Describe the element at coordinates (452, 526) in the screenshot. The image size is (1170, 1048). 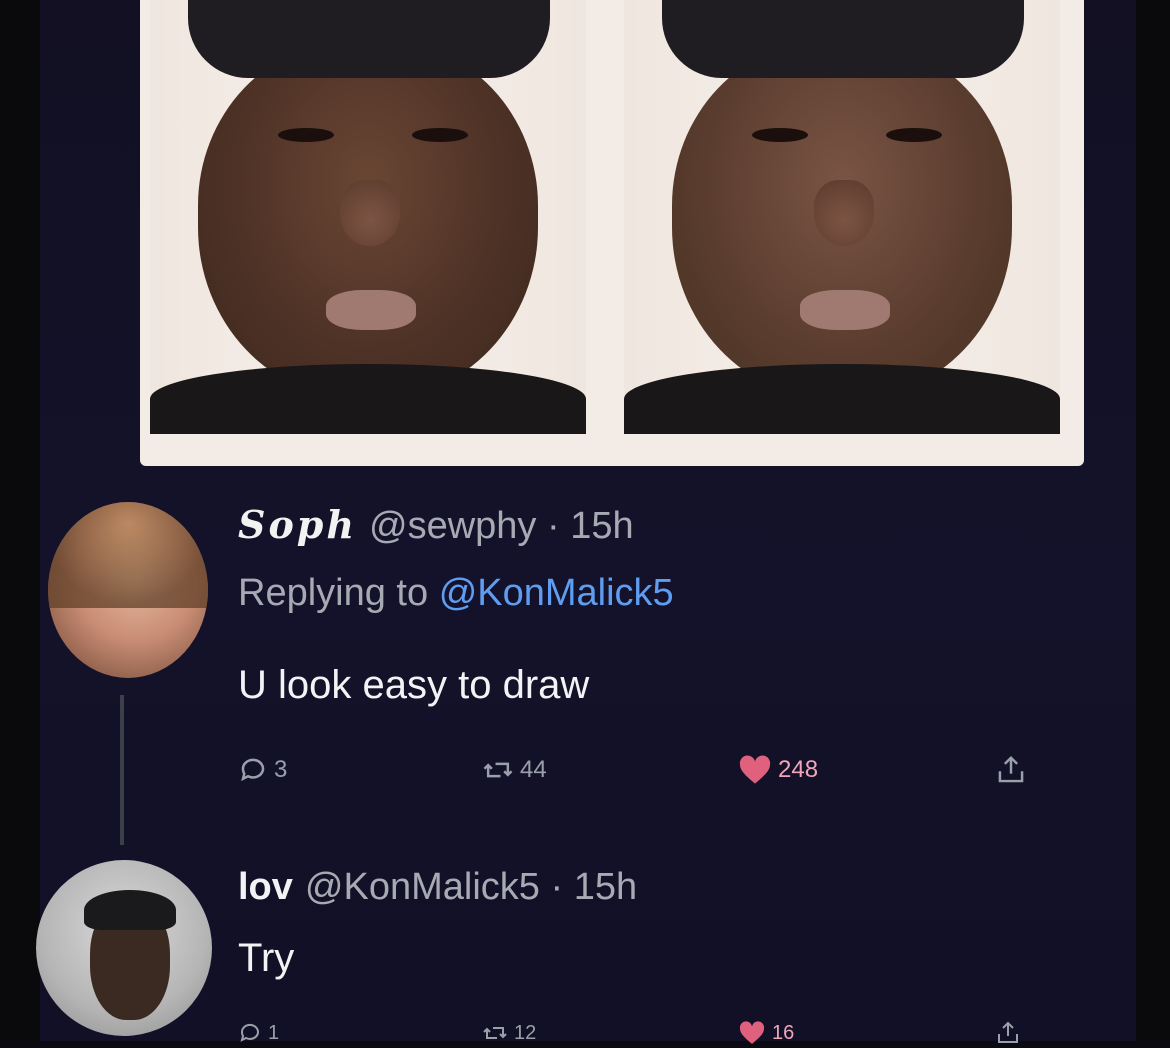
I see `author-handle: @sewphy` at that location.